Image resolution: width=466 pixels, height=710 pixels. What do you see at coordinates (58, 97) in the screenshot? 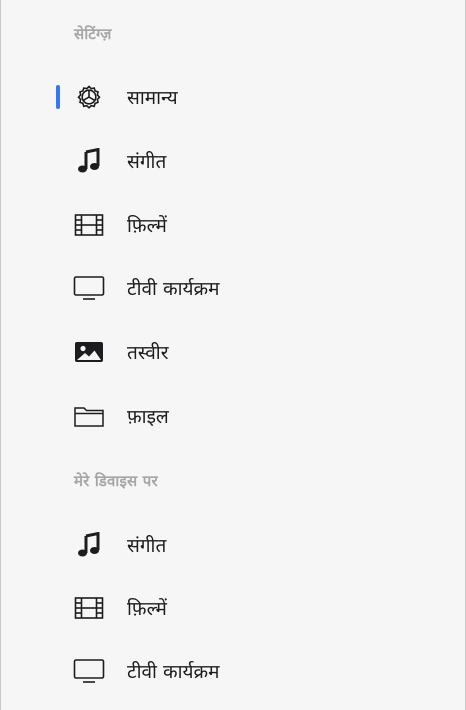
I see `selection-indicator` at bounding box center [58, 97].